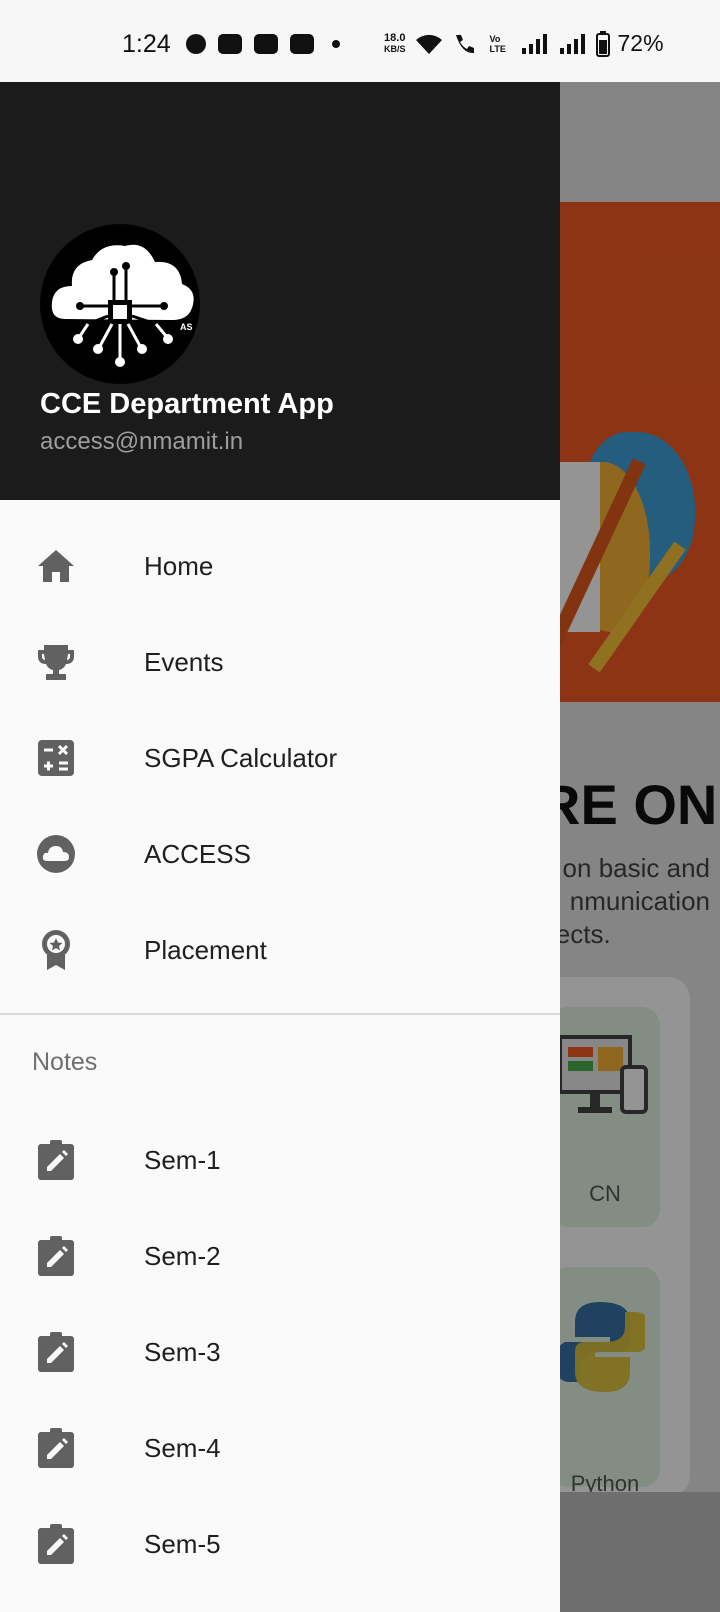 The image size is (720, 1612). What do you see at coordinates (56, 854) in the screenshot?
I see `cloud-icon` at bounding box center [56, 854].